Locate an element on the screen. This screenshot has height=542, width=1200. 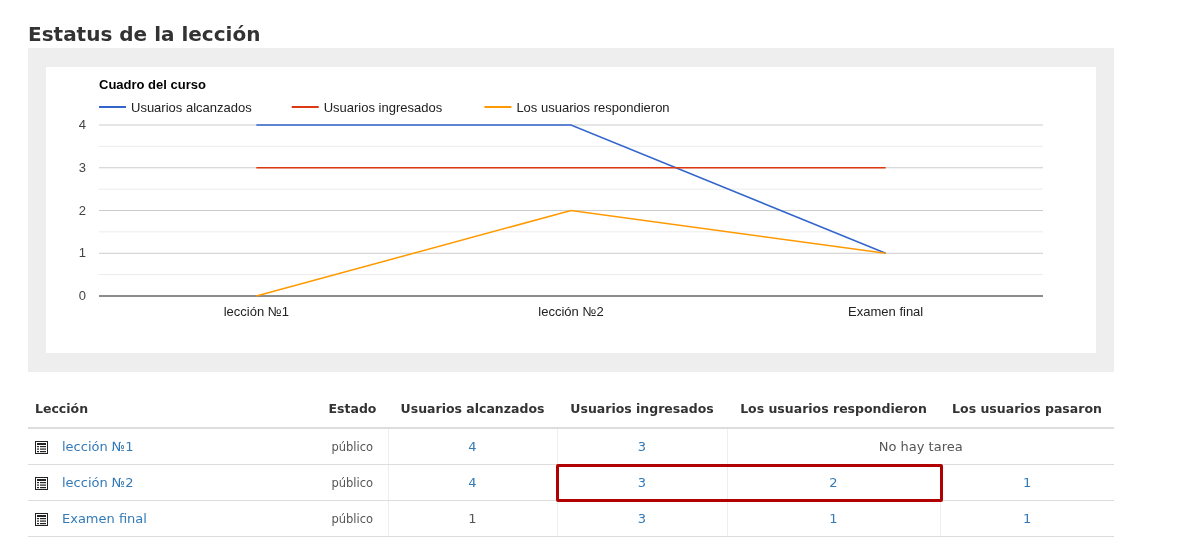
lesson-link: lección №1 is located at coordinates (98, 446).